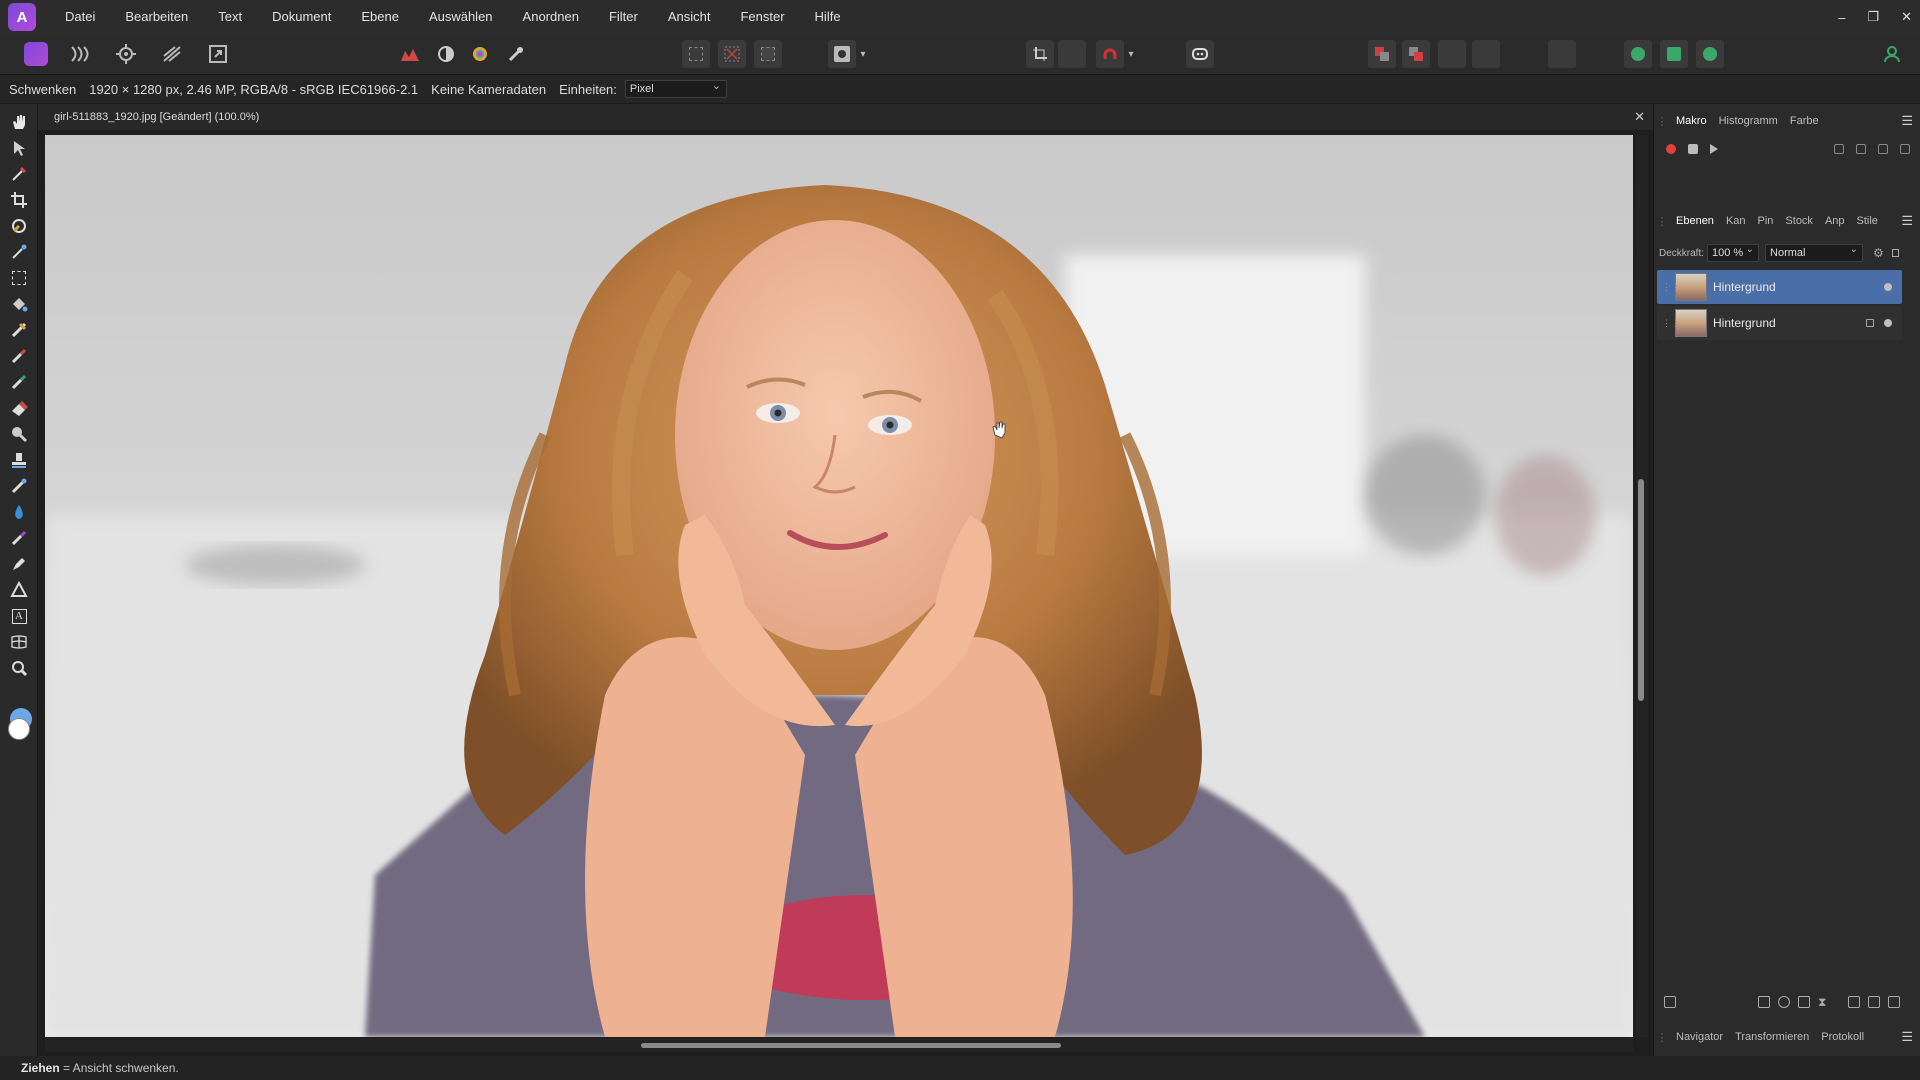 The image size is (1920, 1080). I want to click on eraser-icon, so click(19, 408).